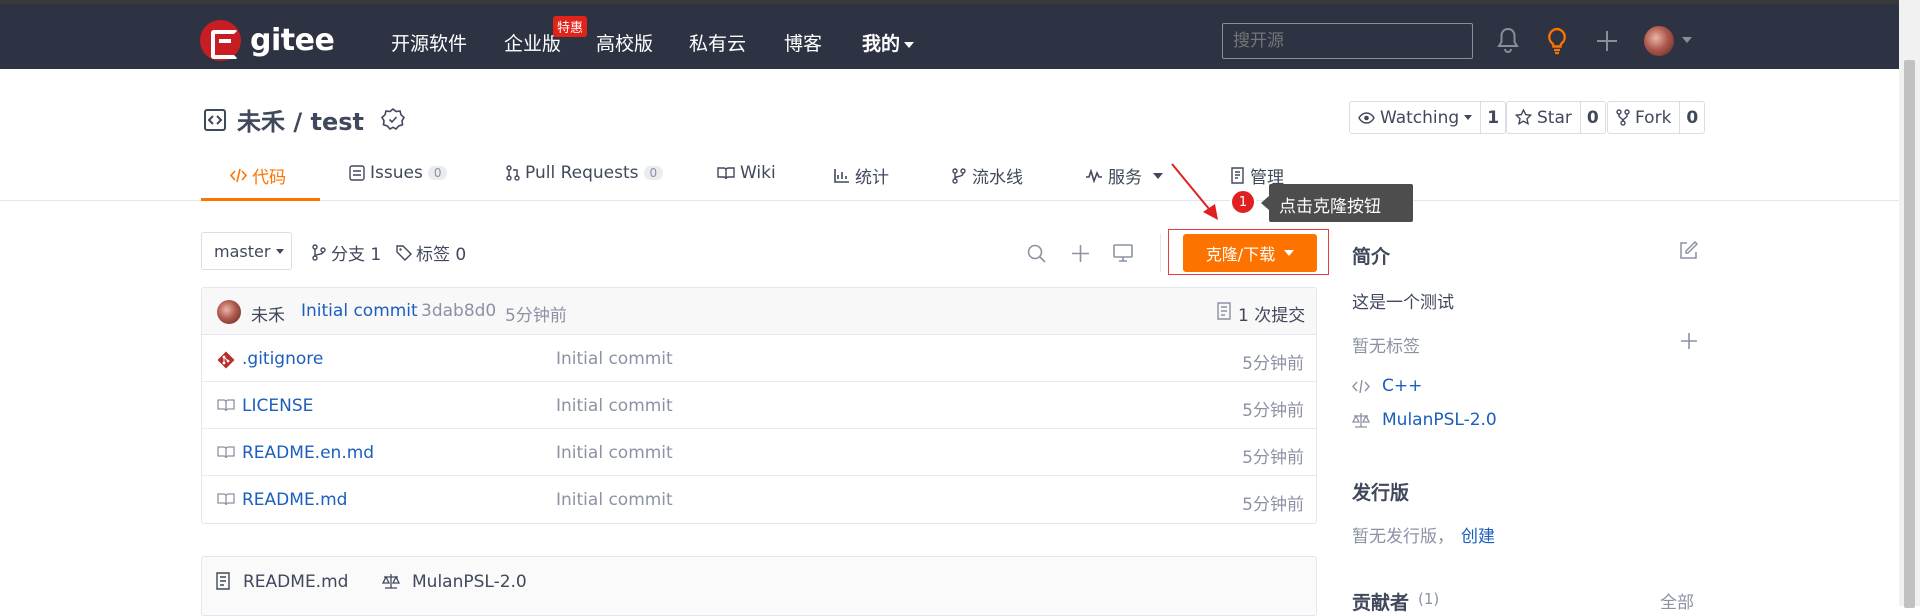  I want to click on star-count: 0, so click(1592, 117).